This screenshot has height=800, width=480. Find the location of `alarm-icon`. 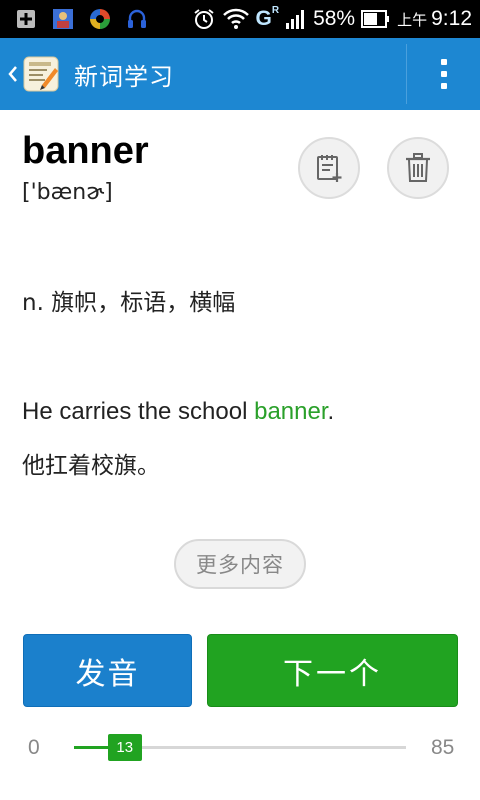

alarm-icon is located at coordinates (203, 19).